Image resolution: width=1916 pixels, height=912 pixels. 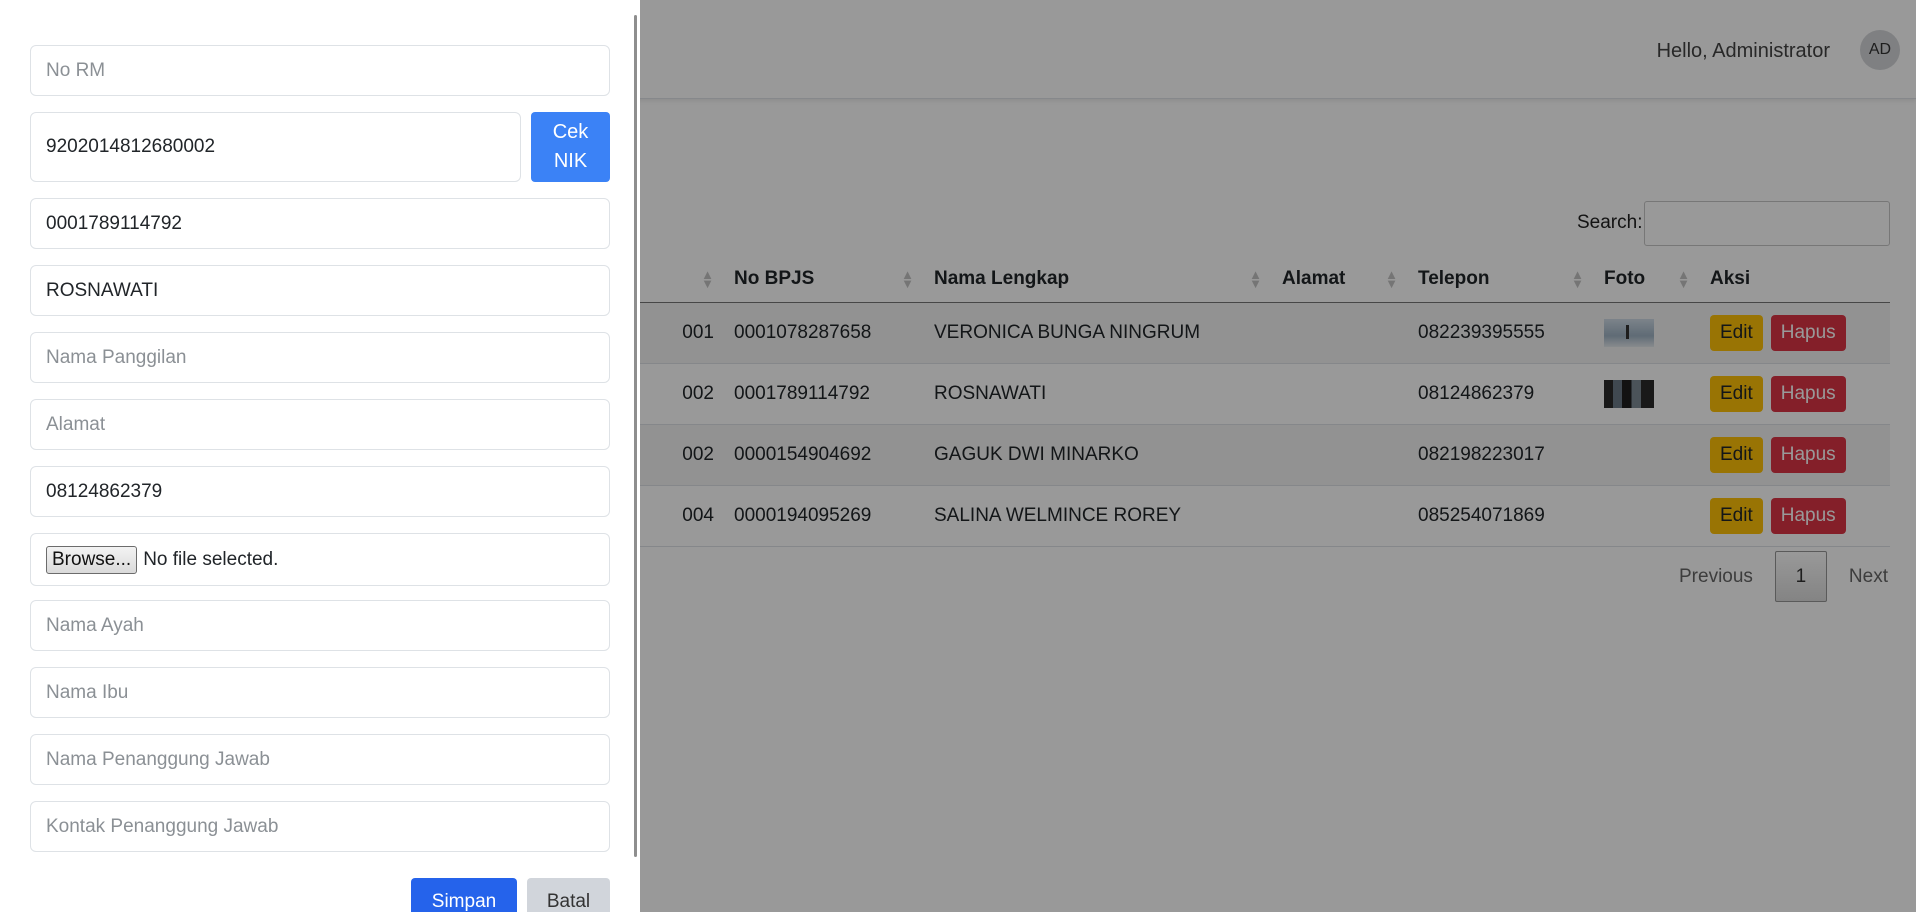 I want to click on foto-file-input: Browse... No file selected., so click(x=320, y=559).